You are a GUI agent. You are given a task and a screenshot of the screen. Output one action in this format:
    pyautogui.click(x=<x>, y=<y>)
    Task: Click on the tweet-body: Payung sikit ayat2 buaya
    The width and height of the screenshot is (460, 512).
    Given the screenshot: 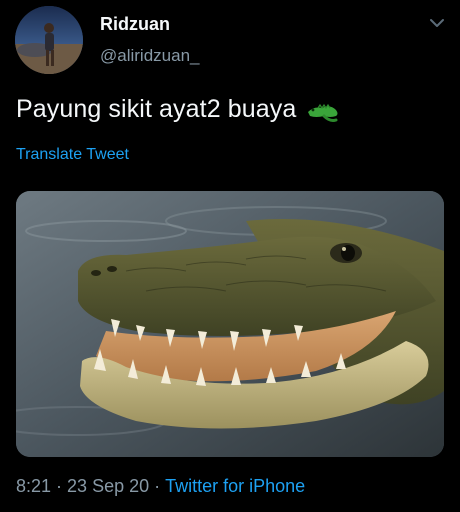 What is the action you would take?
    pyautogui.click(x=156, y=108)
    